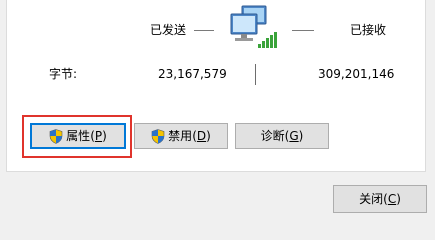  What do you see at coordinates (208, 136) in the screenshot?
I see `disable-paren-close: )` at bounding box center [208, 136].